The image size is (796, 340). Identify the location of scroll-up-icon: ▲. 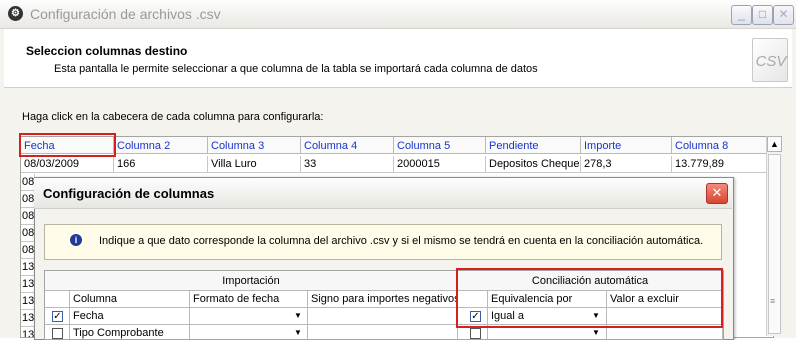
(774, 144).